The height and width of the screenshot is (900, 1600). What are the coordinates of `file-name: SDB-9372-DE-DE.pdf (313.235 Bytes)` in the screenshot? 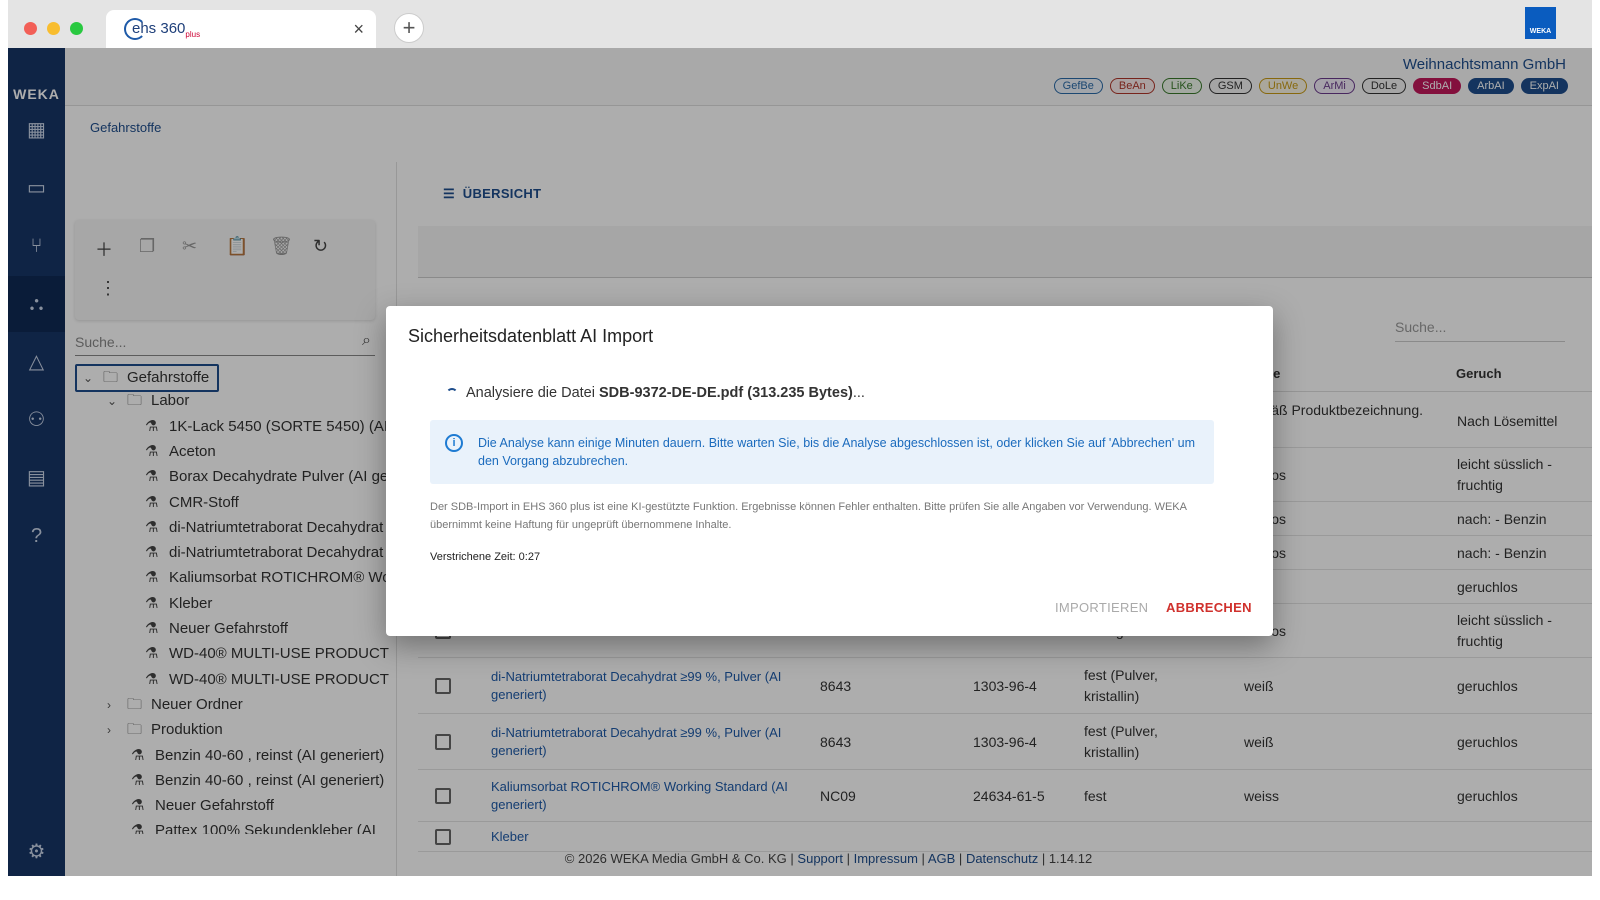 It's located at (726, 393).